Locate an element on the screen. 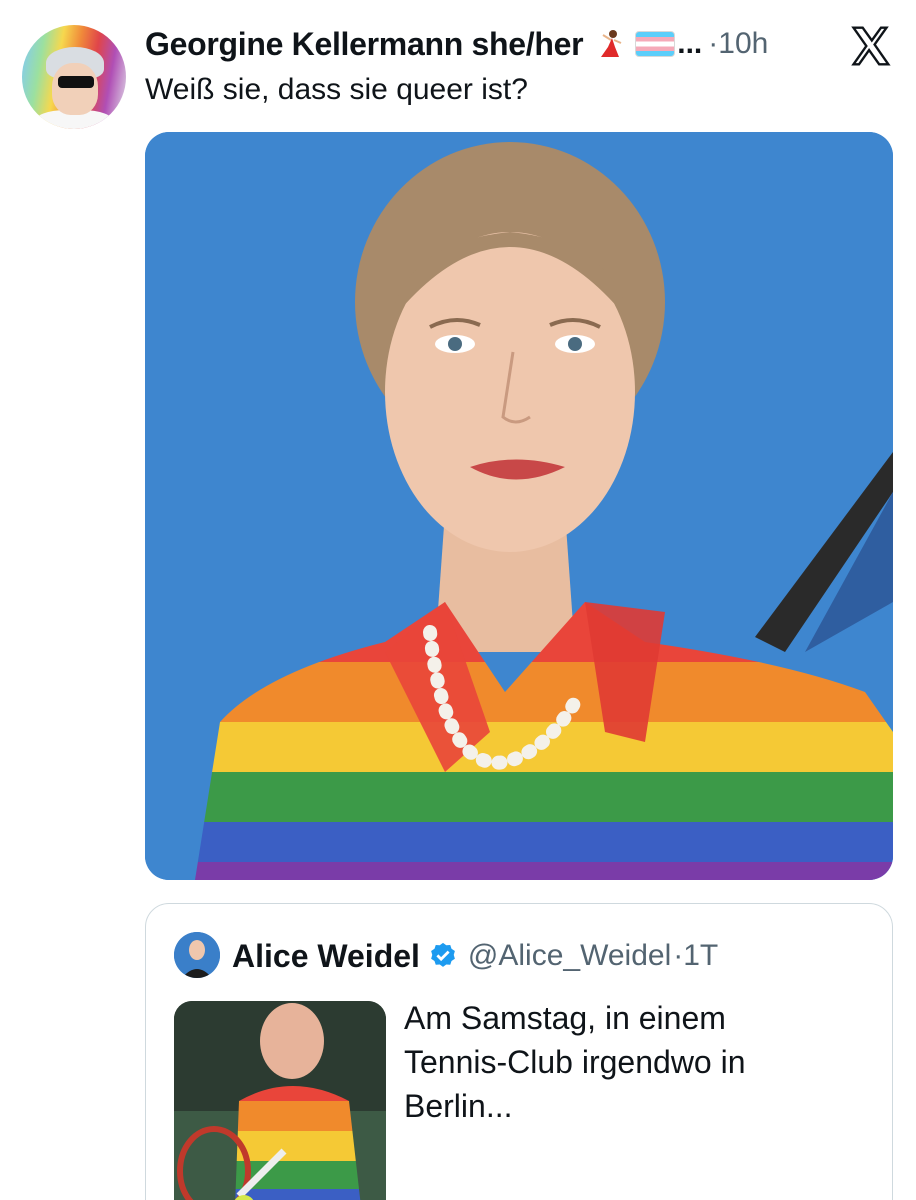 The width and height of the screenshot is (916, 1200). verified-badge-icon is located at coordinates (443, 954).